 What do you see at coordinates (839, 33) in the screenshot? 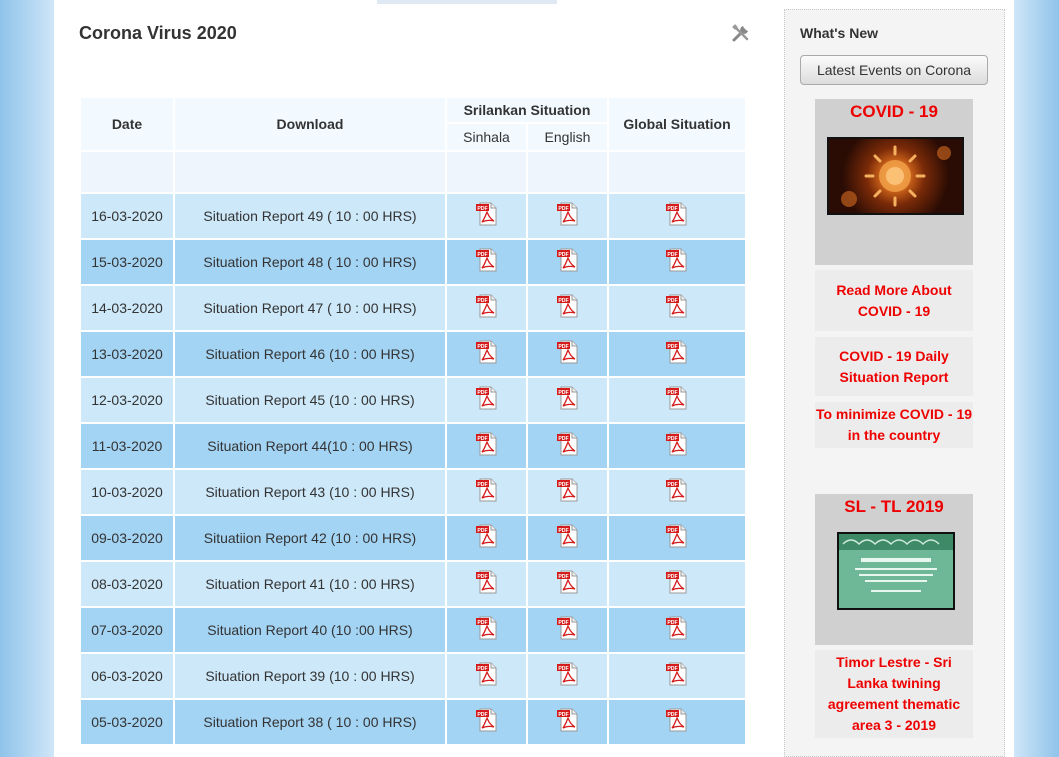
I see `whats-new-heading: What's New` at bounding box center [839, 33].